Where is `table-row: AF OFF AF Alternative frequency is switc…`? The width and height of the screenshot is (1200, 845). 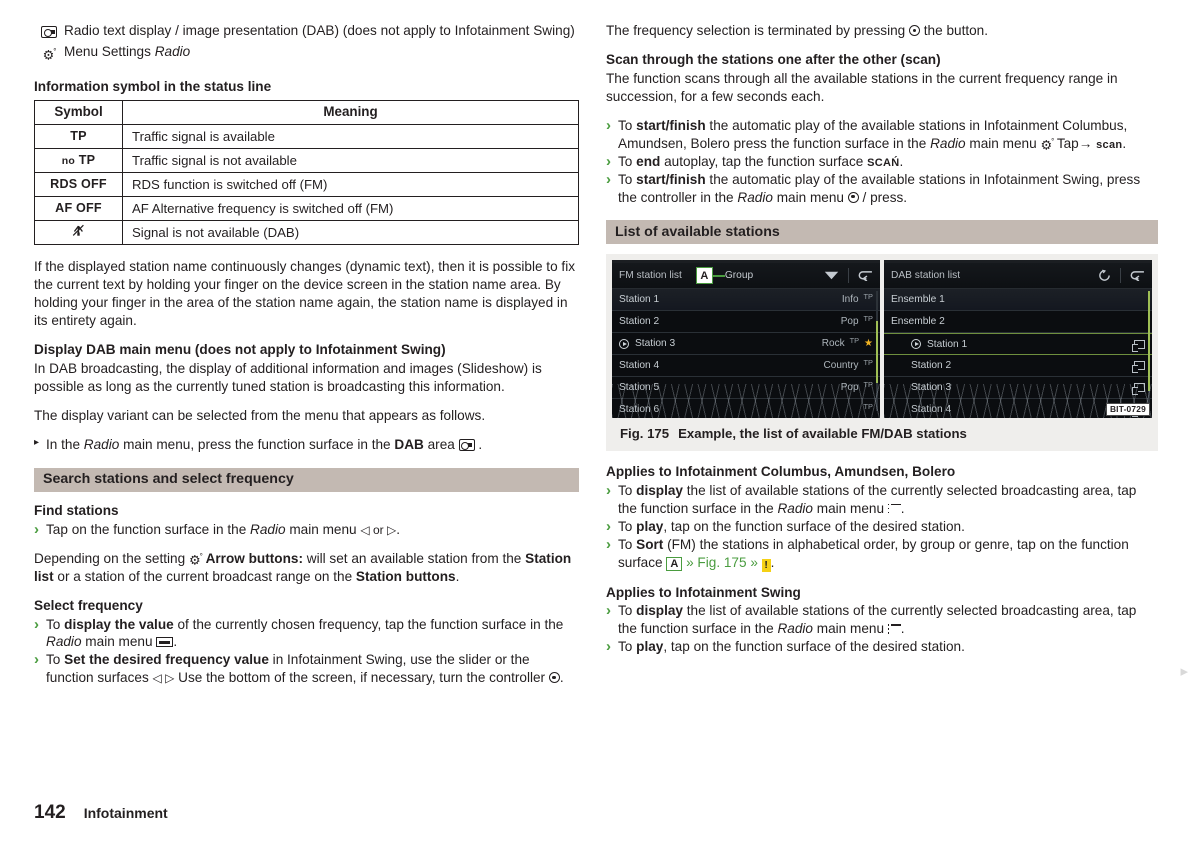 table-row: AF OFF AF Alternative frequency is switc… is located at coordinates (306, 208).